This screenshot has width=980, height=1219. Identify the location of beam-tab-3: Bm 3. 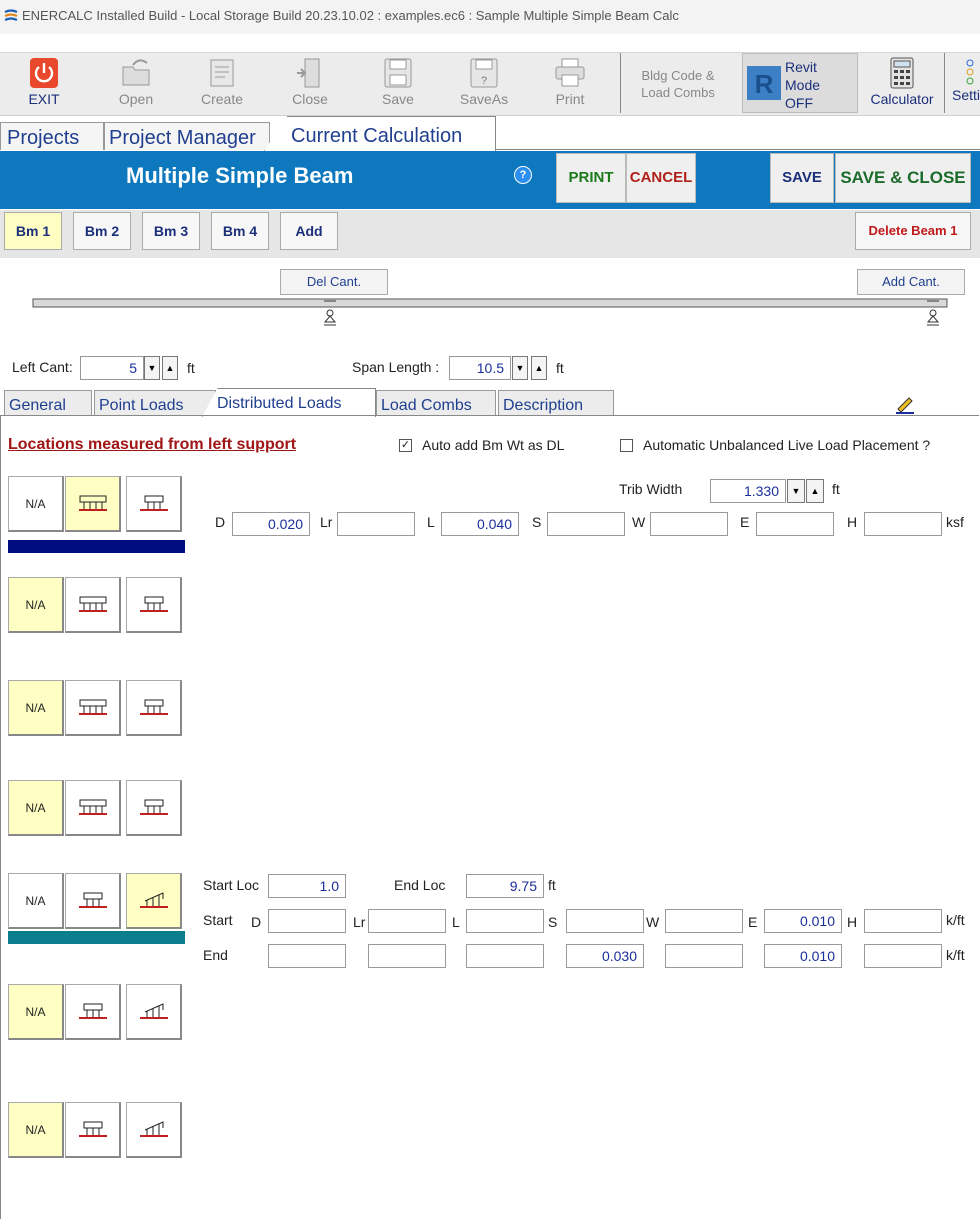
(171, 231).